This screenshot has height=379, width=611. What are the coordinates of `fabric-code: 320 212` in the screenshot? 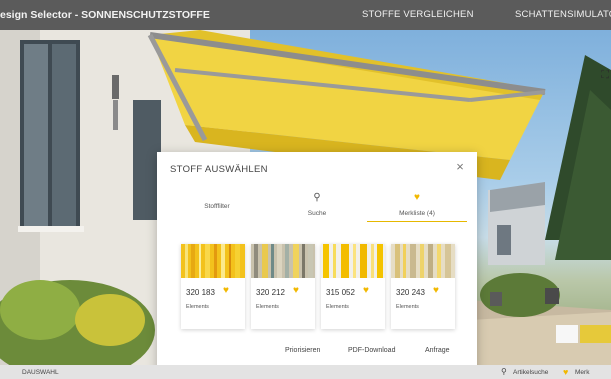 It's located at (270, 292).